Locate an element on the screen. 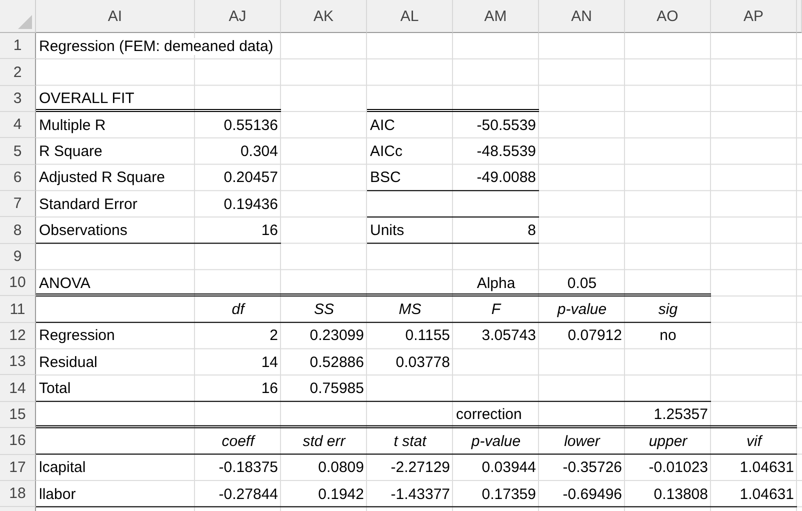 This screenshot has width=802, height=511. column-header: AP is located at coordinates (754, 16).